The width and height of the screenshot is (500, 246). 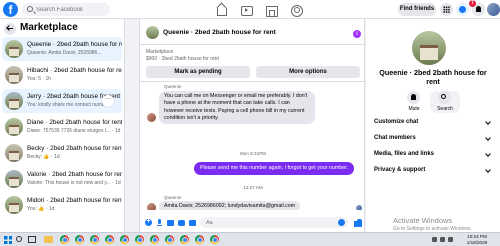 What do you see at coordinates (271, 10) in the screenshot?
I see `marketplace-icon` at bounding box center [271, 10].